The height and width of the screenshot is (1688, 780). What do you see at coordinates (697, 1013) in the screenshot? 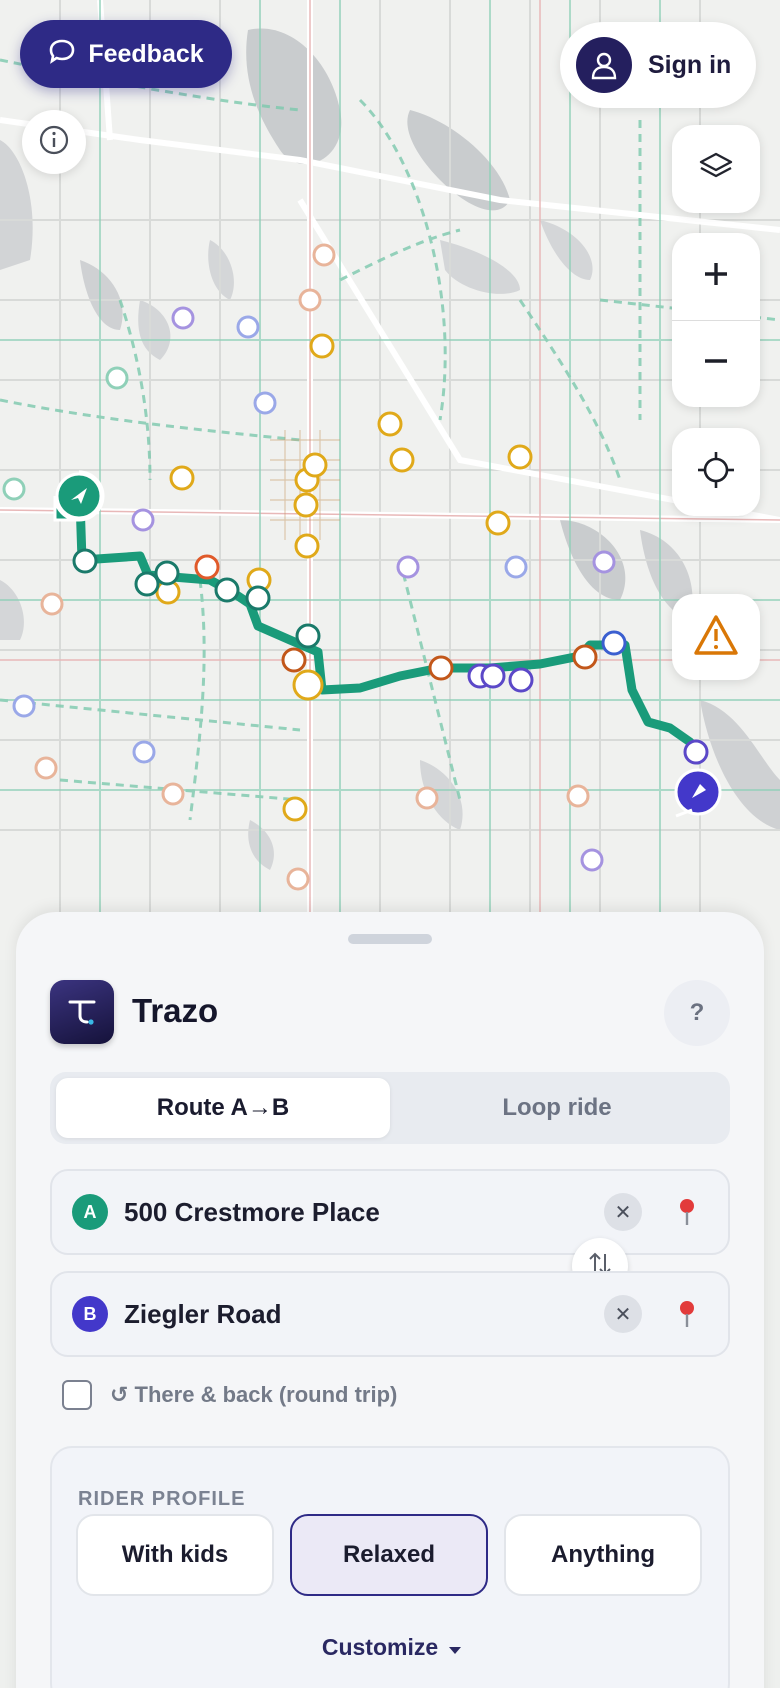
I see `help-button: ?` at bounding box center [697, 1013].